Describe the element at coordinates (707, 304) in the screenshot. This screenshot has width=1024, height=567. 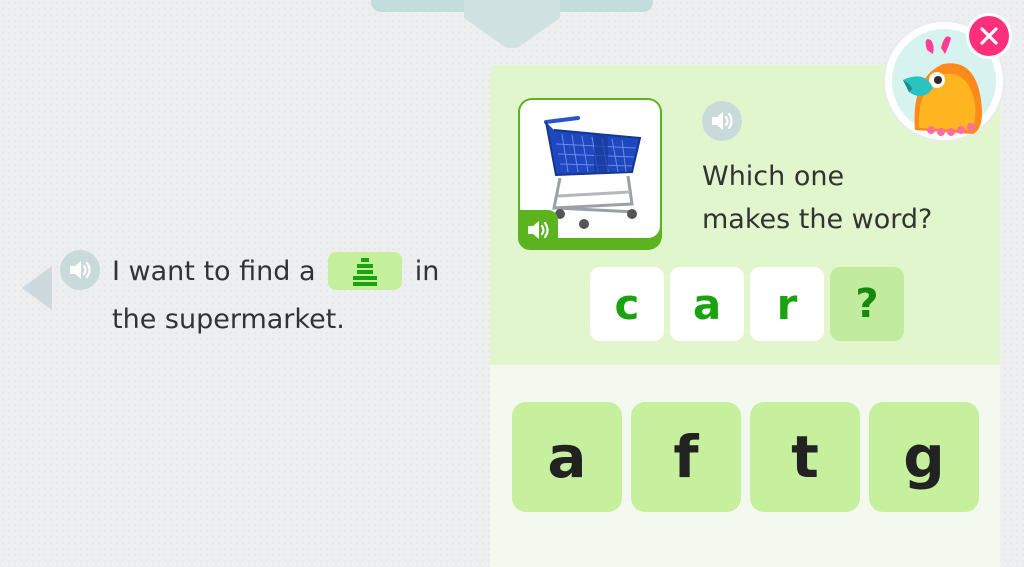
I see `letter-tile: a` at that location.